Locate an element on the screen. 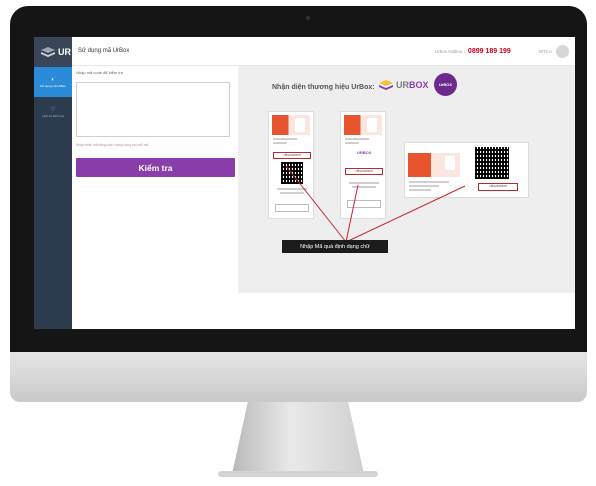 This screenshot has height=486, width=596. voucher-sample-1: UB12345678 is located at coordinates (291, 165).